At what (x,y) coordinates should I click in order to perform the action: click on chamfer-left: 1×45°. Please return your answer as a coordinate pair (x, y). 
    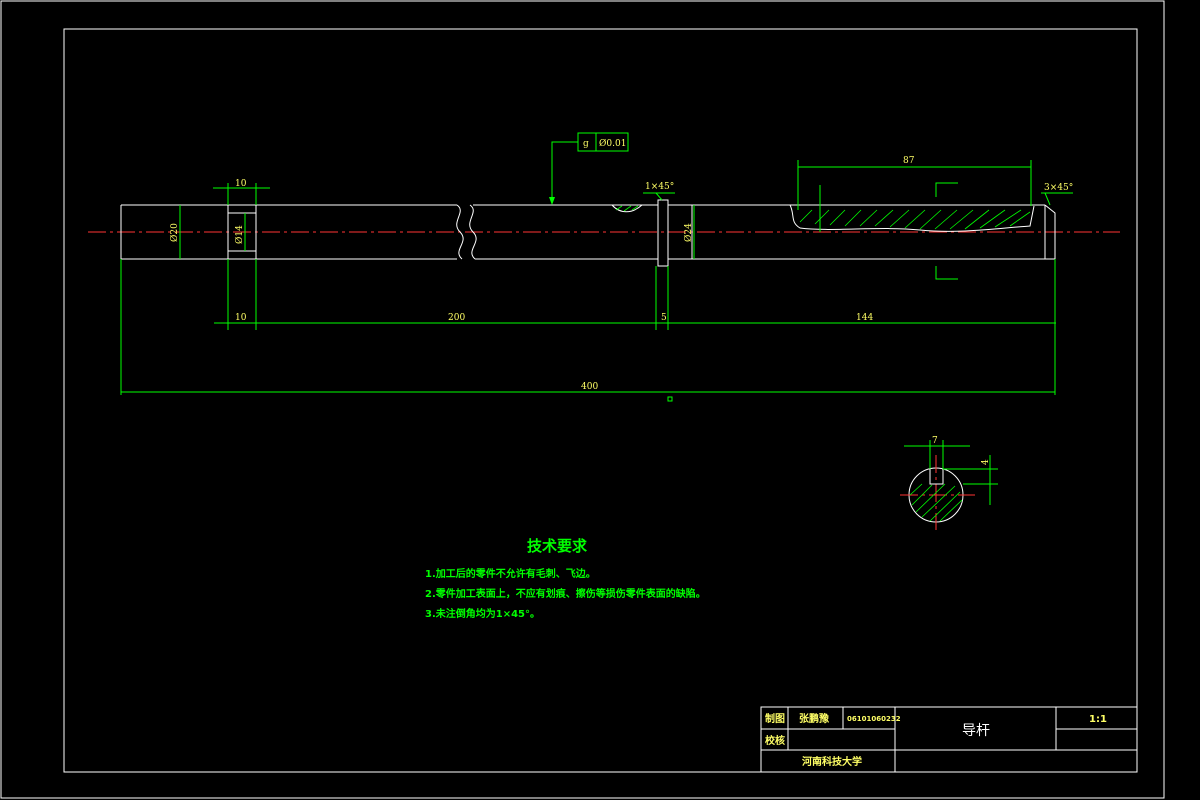
    Looking at the image, I should click on (659, 187).